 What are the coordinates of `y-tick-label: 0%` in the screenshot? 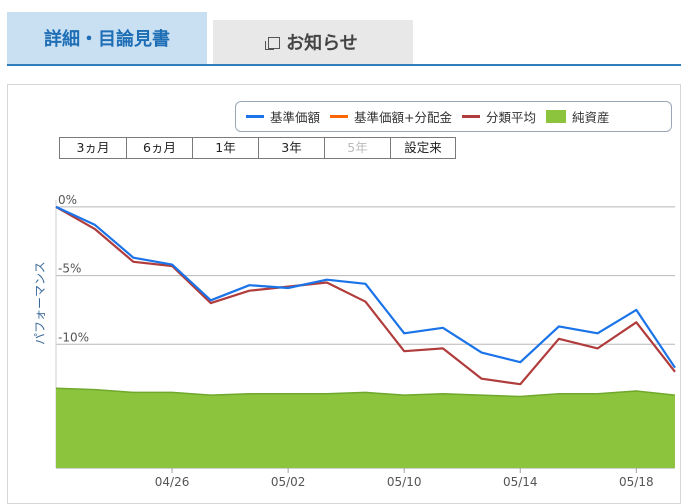 It's located at (67, 200).